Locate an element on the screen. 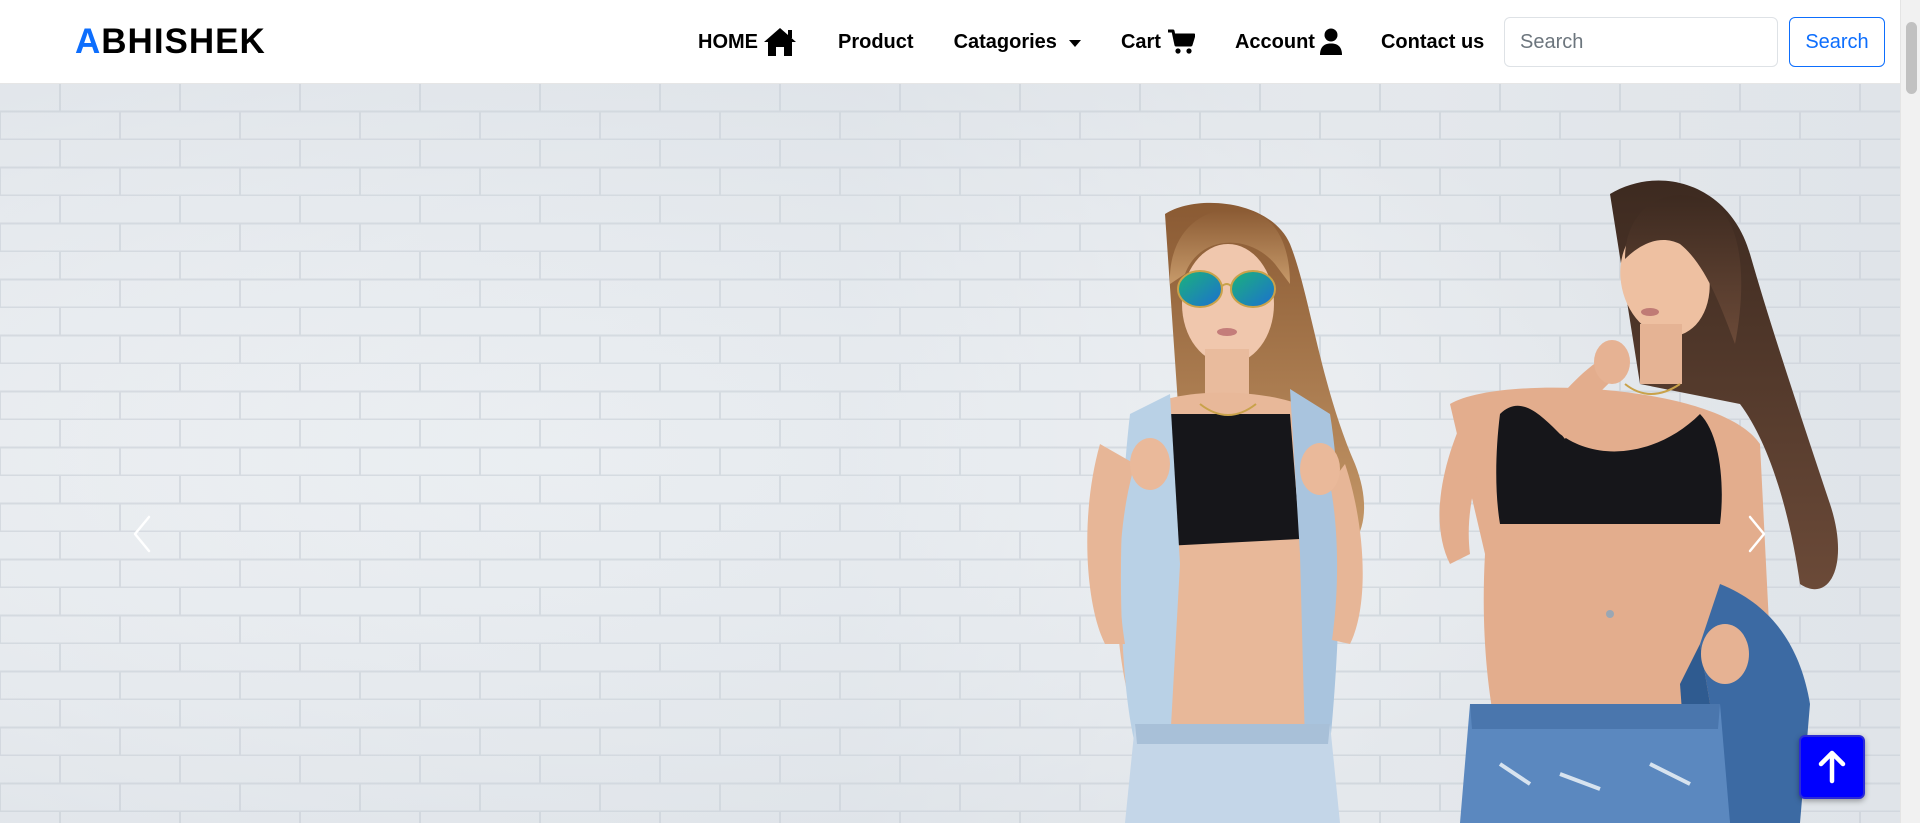  chevron-left-icon is located at coordinates (142, 534).